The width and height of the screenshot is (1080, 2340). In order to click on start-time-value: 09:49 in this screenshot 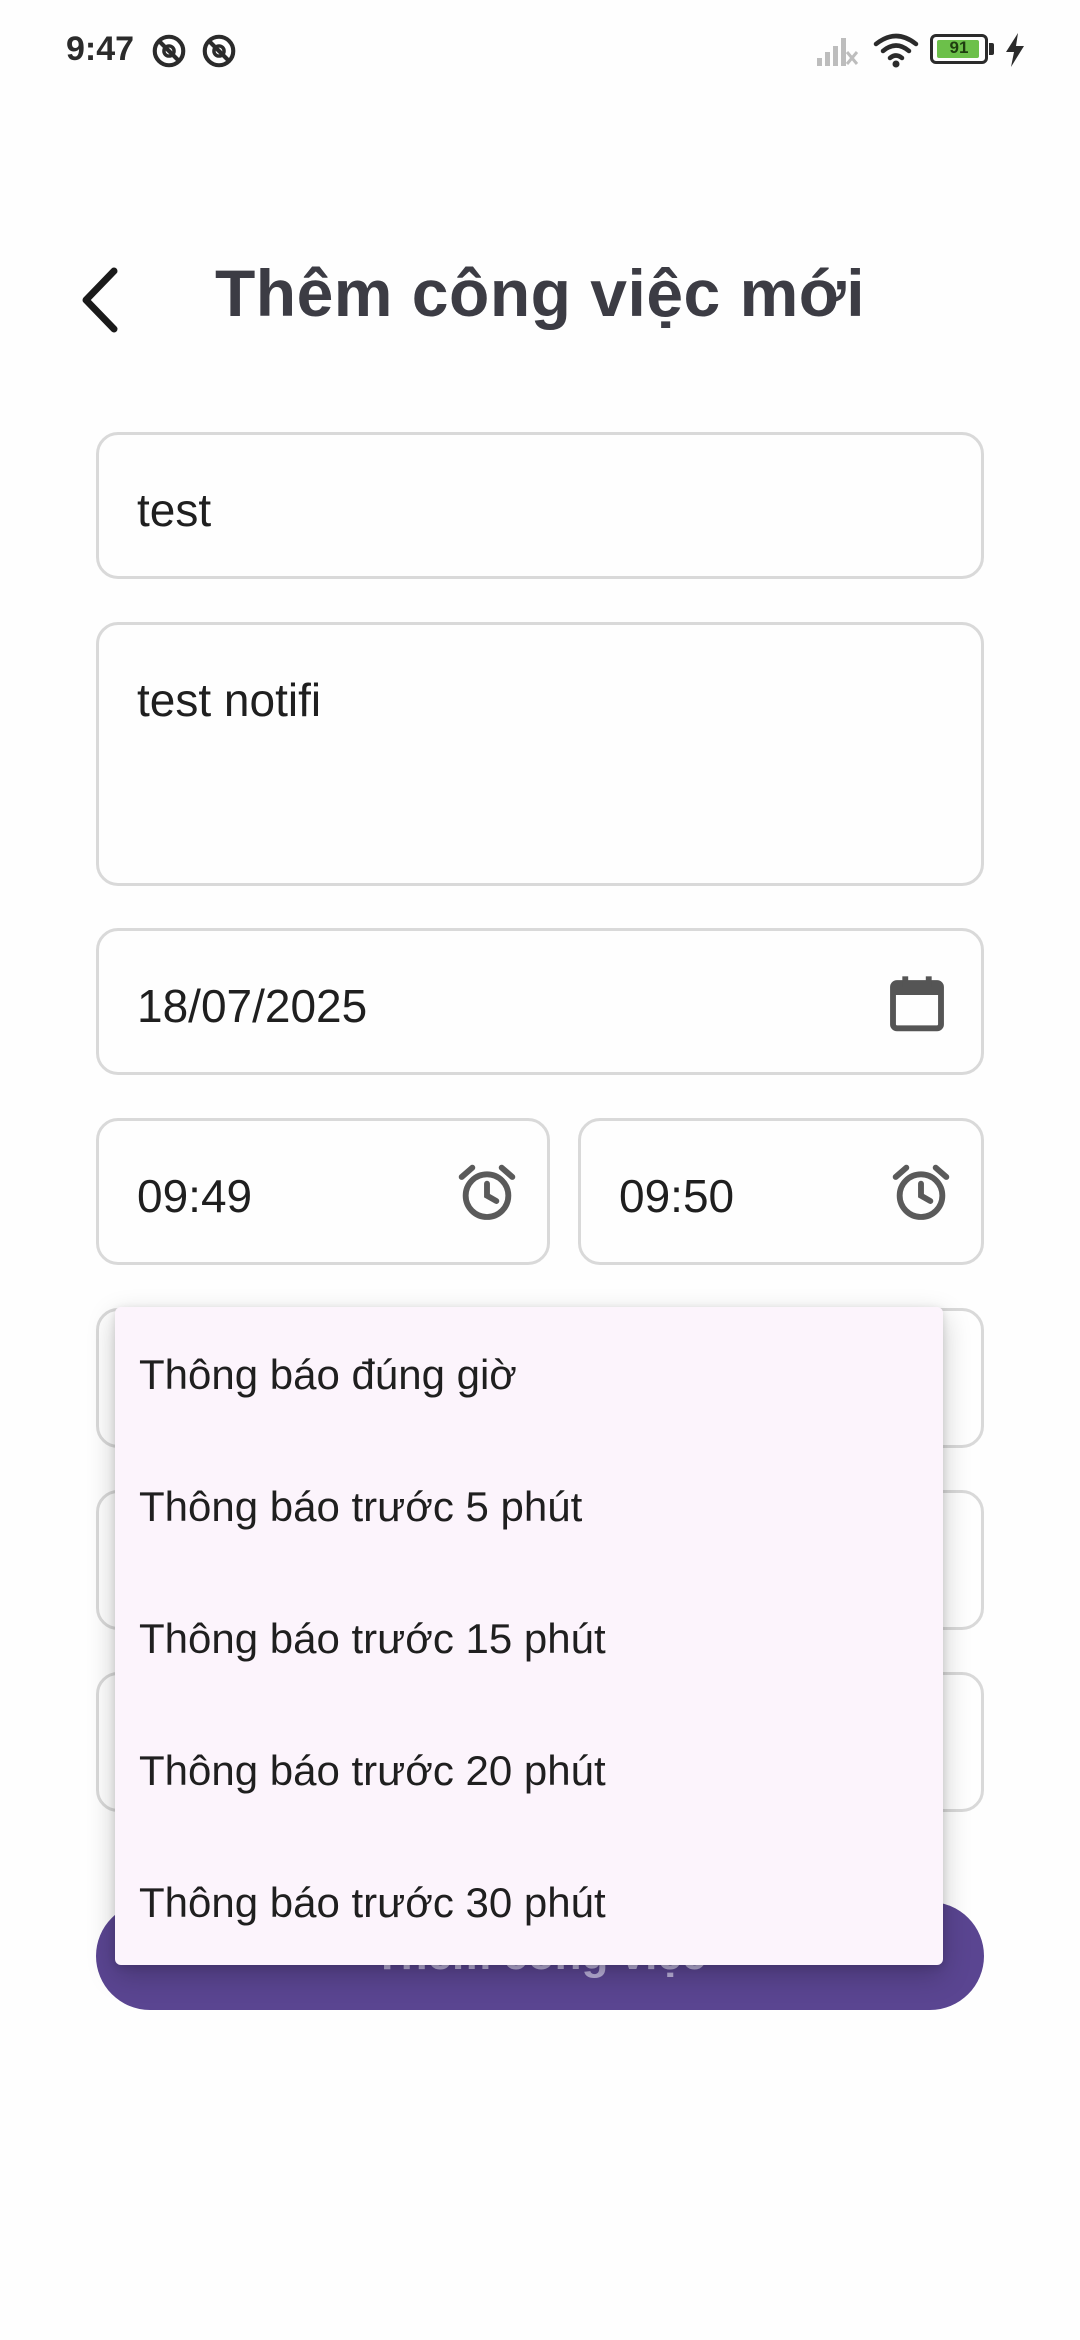, I will do `click(195, 1196)`.